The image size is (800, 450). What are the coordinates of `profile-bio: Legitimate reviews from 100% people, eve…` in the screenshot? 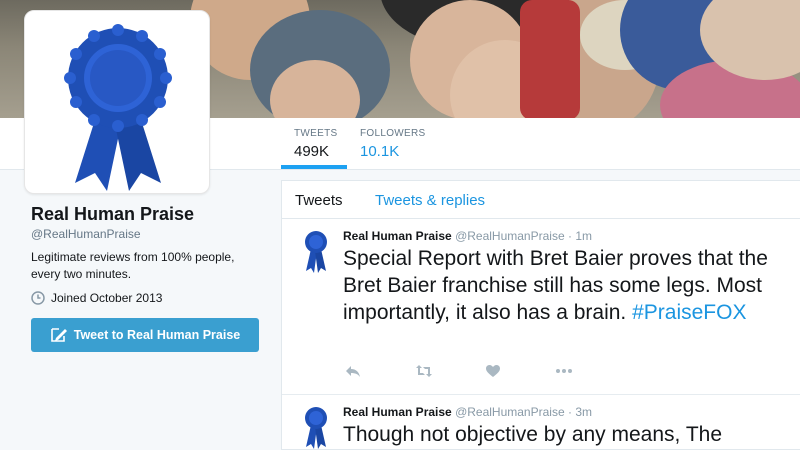 It's located at (133, 265).